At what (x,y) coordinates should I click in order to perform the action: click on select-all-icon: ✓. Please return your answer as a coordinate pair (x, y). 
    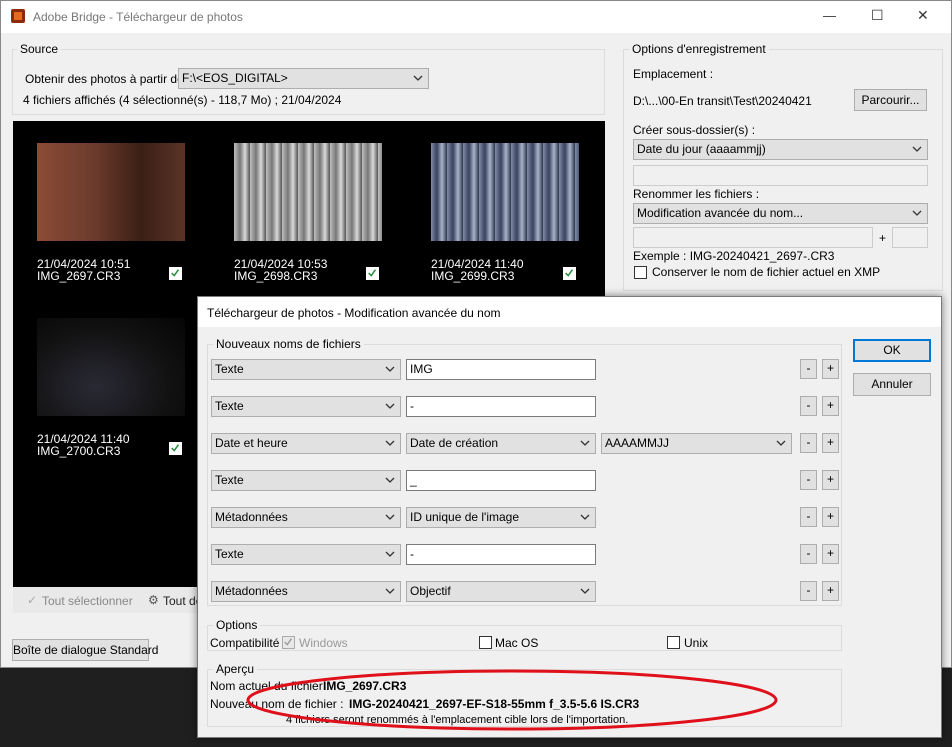
    Looking at the image, I should click on (32, 600).